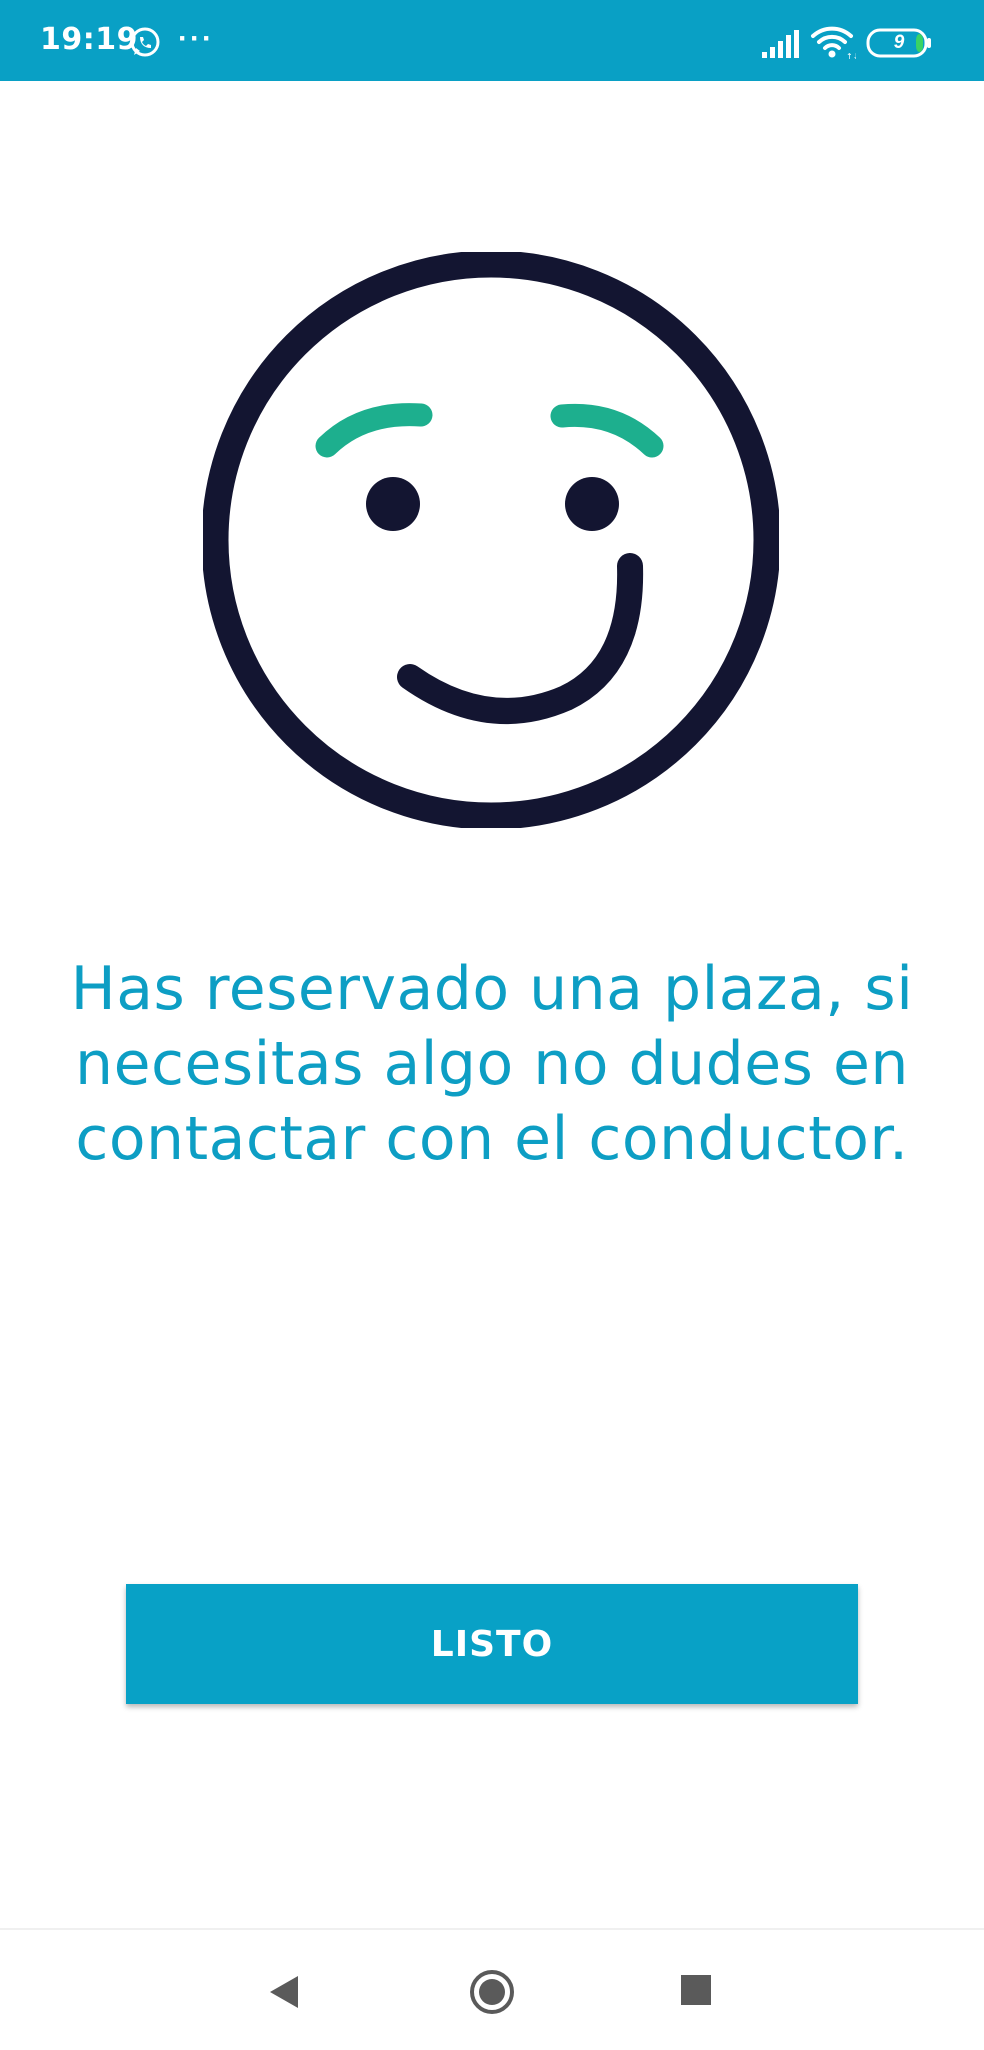  I want to click on wifi-icon: ↑↓, so click(833, 43).